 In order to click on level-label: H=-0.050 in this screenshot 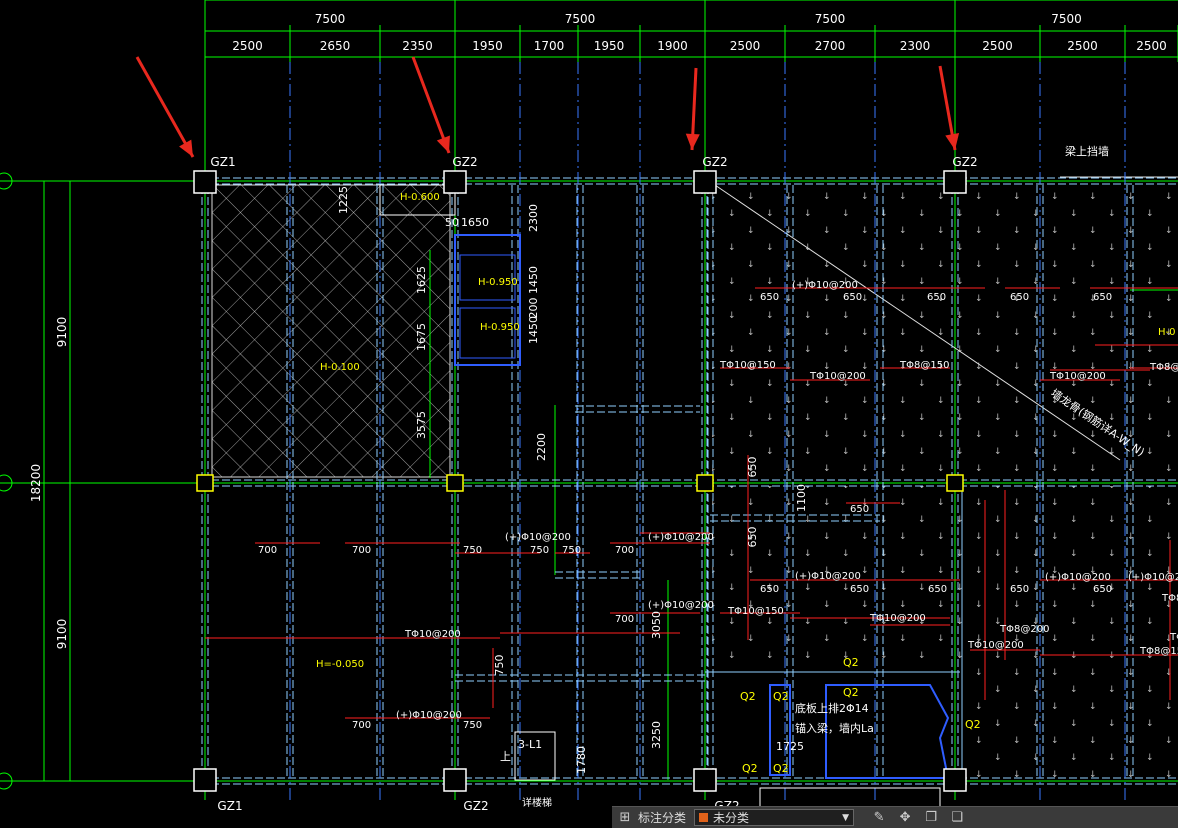, I will do `click(340, 664)`.